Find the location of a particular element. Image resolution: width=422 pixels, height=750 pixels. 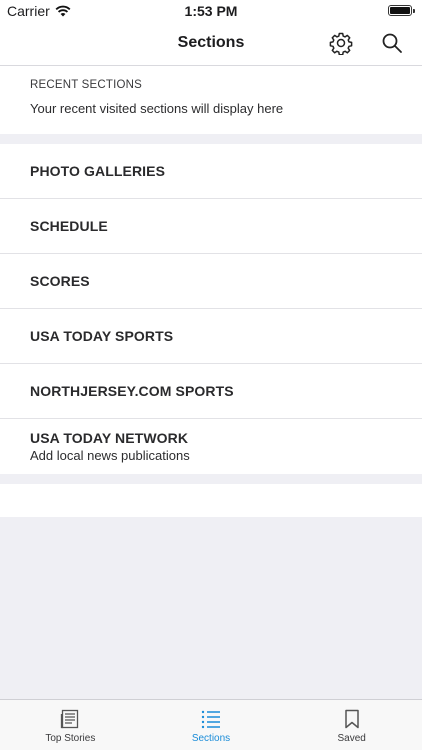

status-time: 1:53 PM is located at coordinates (211, 11).